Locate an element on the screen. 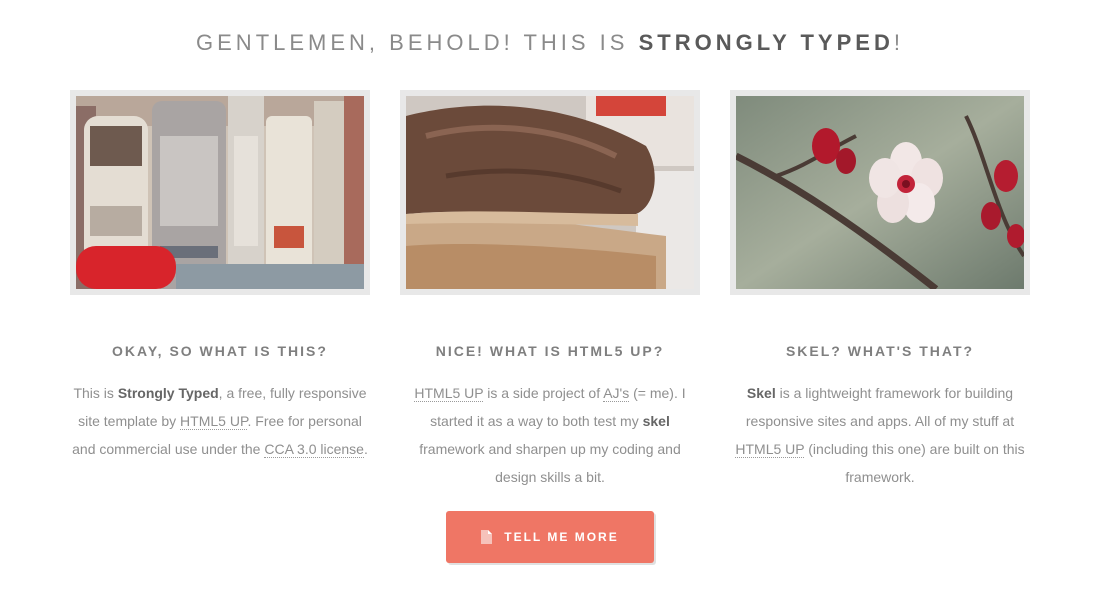 This screenshot has height=598, width=1100. headline-suffix: ! is located at coordinates (898, 42).